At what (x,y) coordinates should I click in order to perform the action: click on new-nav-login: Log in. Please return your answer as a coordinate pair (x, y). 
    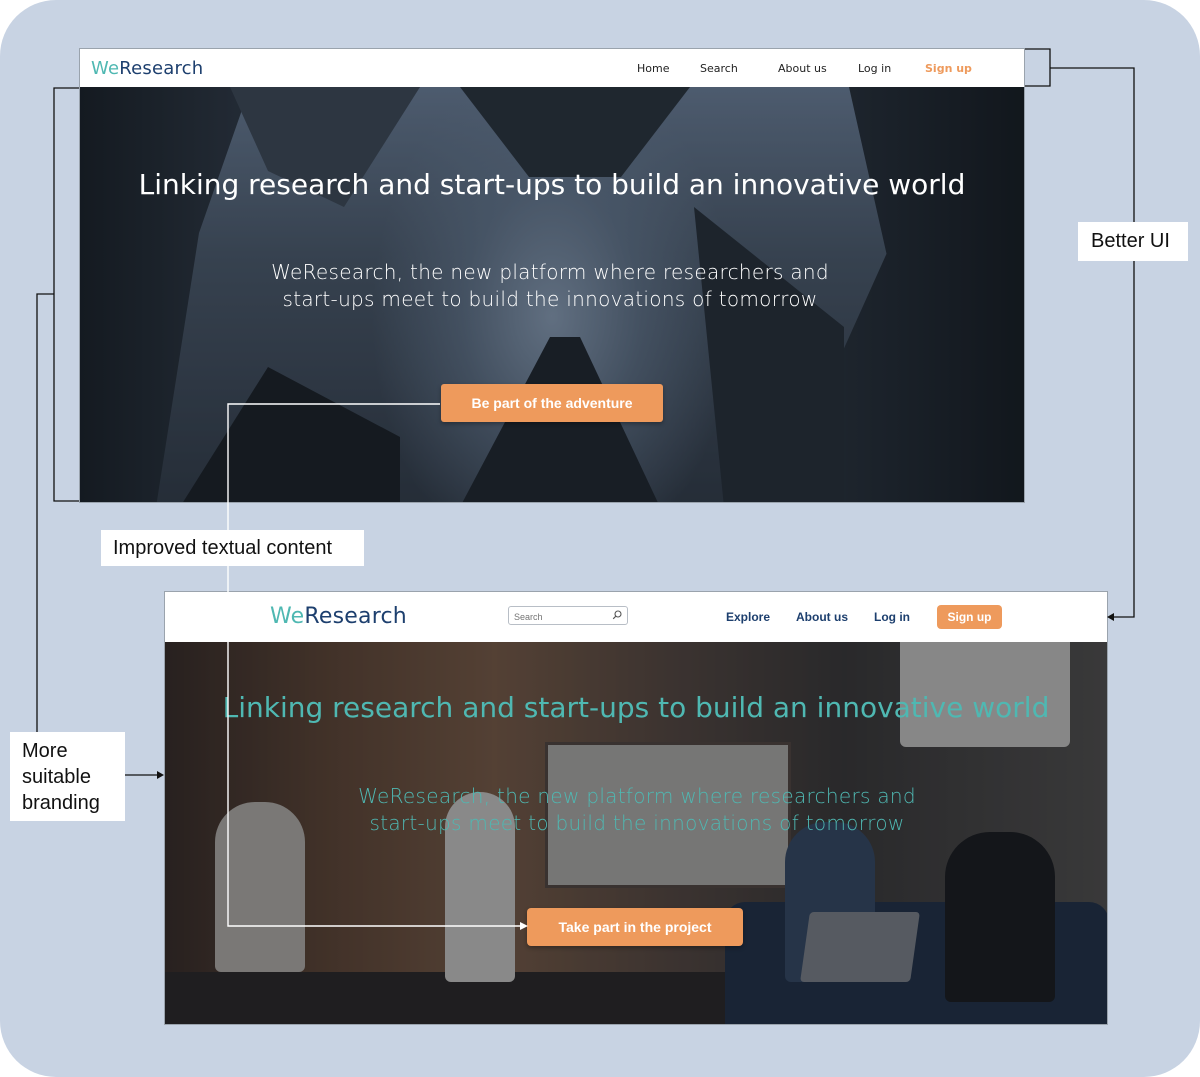
    Looking at the image, I should click on (892, 617).